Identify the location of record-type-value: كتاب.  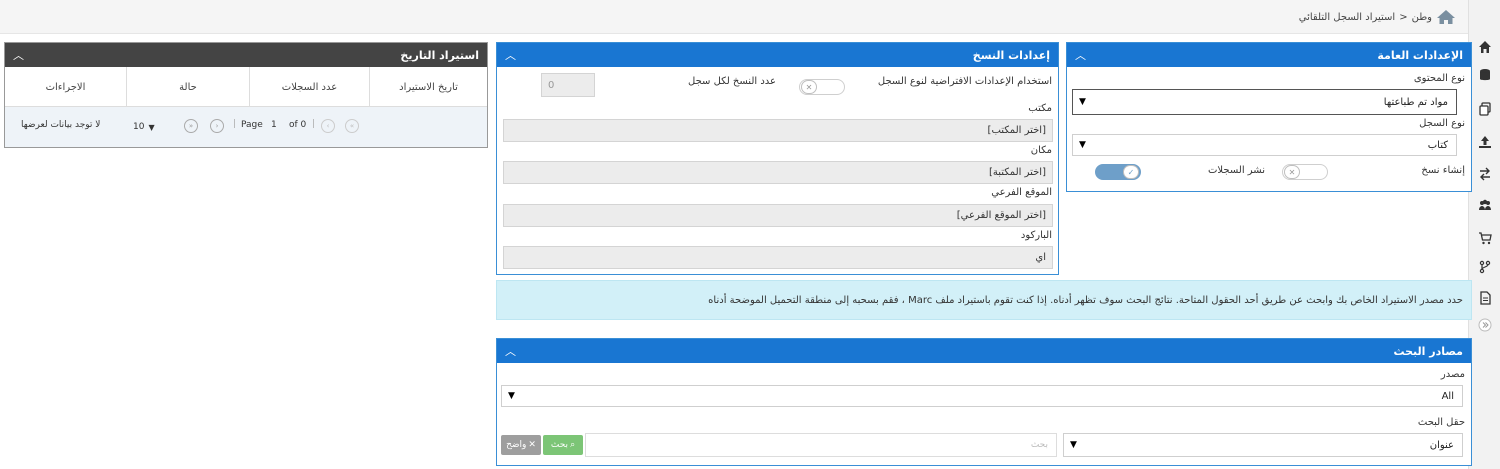
(1437, 145).